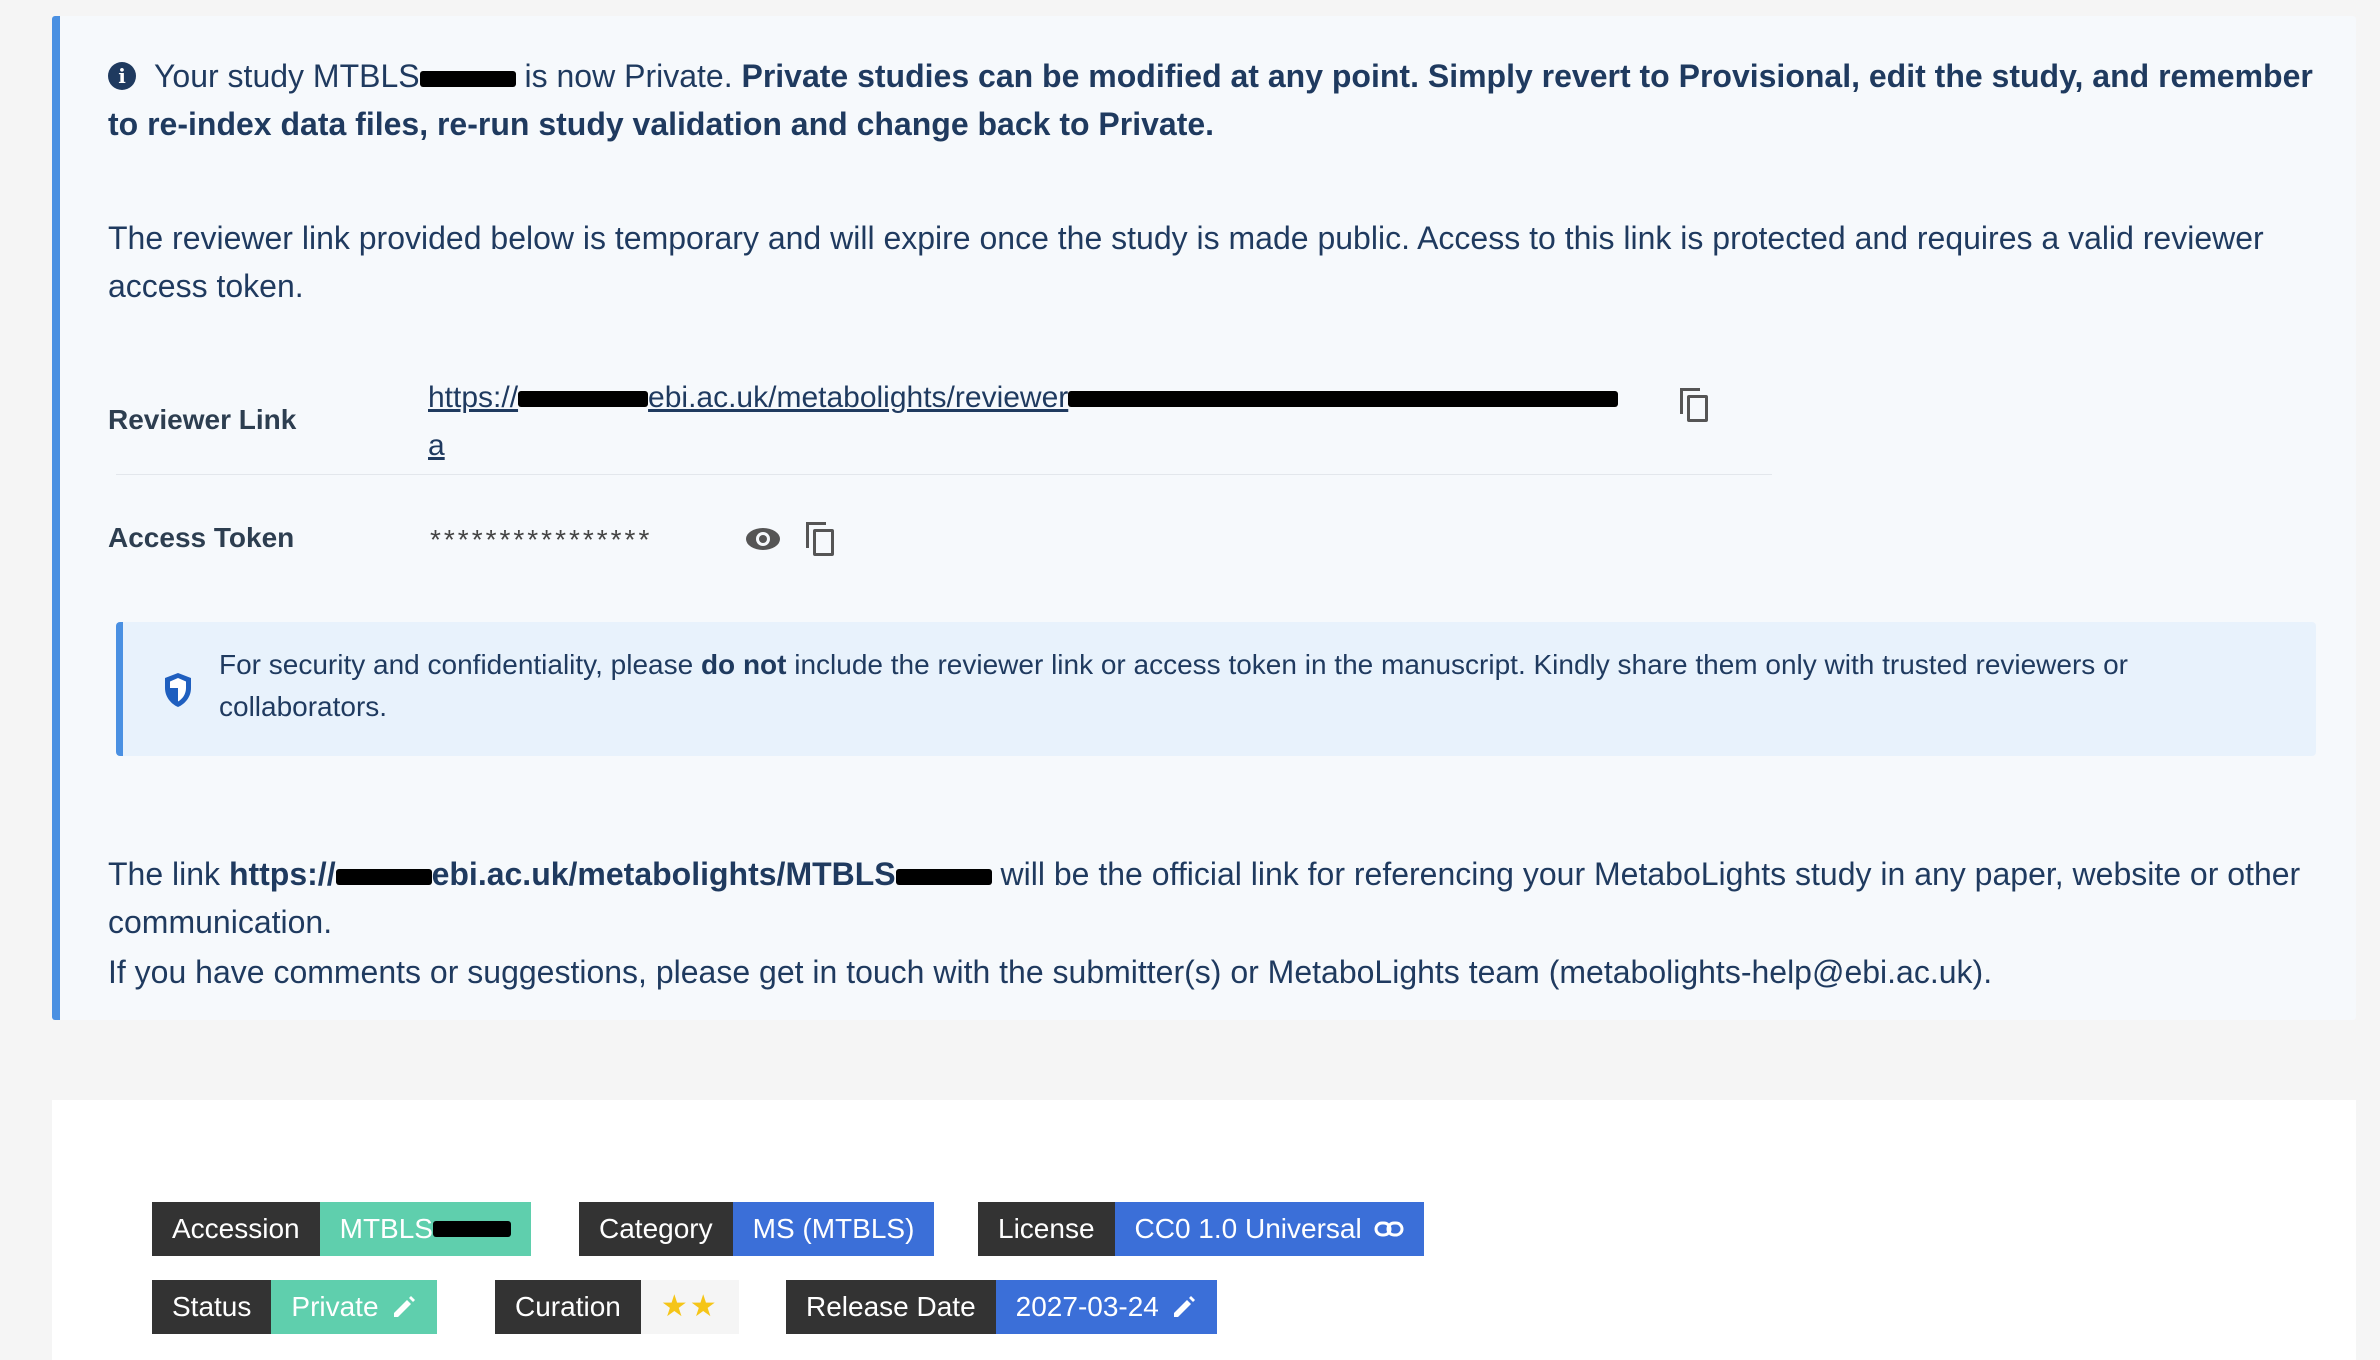 The width and height of the screenshot is (2380, 1360). What do you see at coordinates (122, 75) in the screenshot?
I see `info-icon: i` at bounding box center [122, 75].